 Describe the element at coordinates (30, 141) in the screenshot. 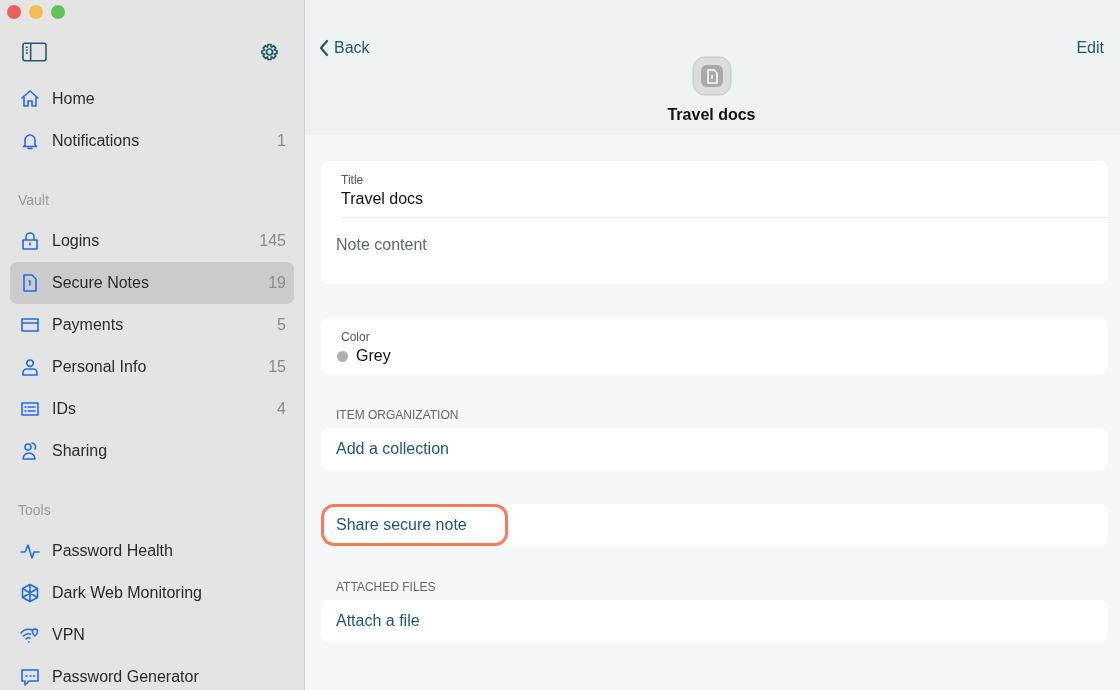

I see `bell-icon` at that location.